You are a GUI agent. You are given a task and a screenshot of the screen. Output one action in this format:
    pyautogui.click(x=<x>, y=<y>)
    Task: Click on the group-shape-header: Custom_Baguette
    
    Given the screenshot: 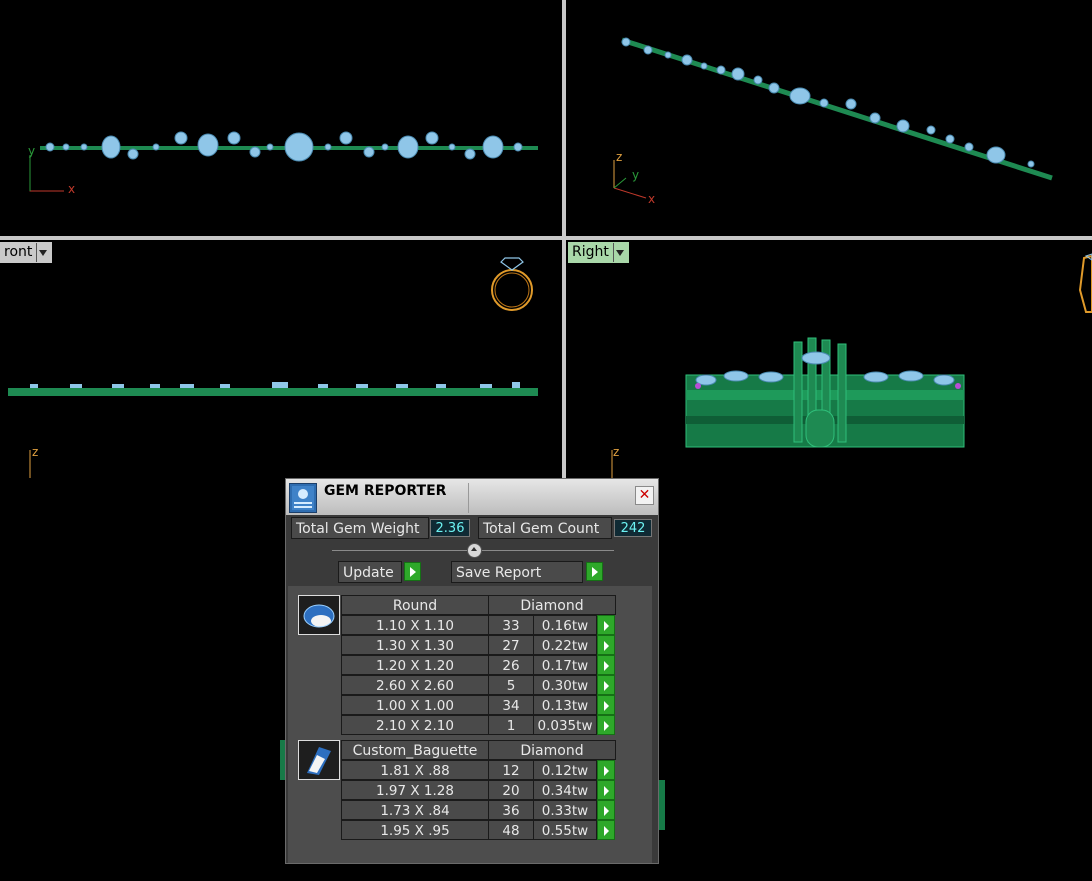 What is the action you would take?
    pyautogui.click(x=415, y=750)
    